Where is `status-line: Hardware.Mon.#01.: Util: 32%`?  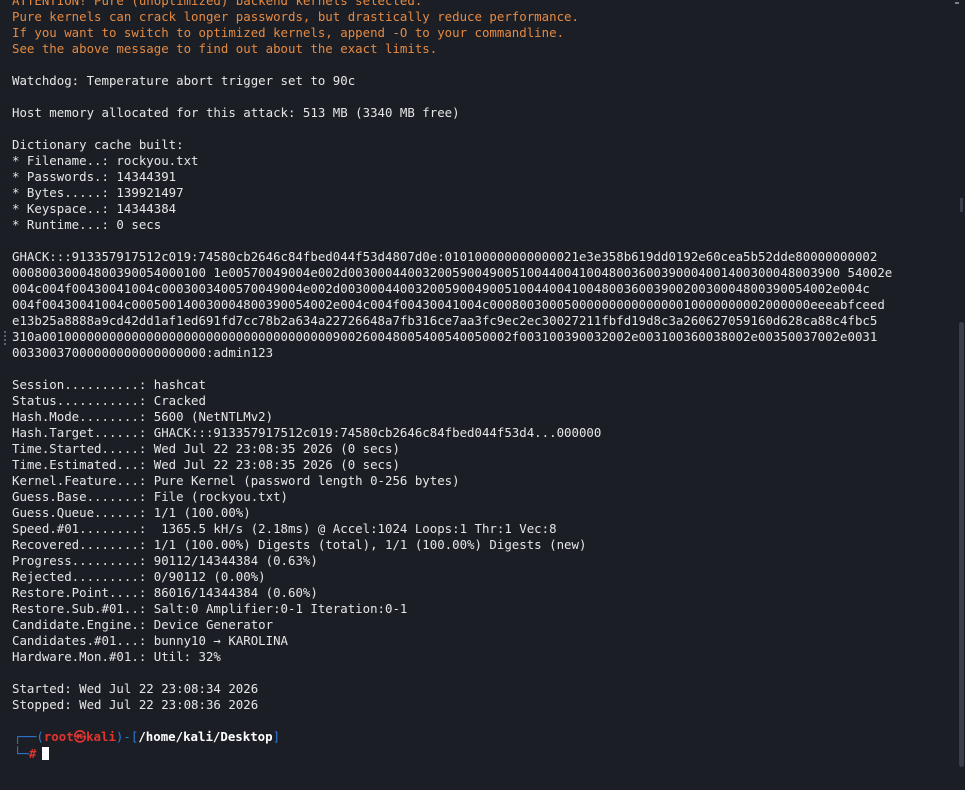
status-line: Hardware.Mon.#01.: Util: 32% is located at coordinates (116, 656).